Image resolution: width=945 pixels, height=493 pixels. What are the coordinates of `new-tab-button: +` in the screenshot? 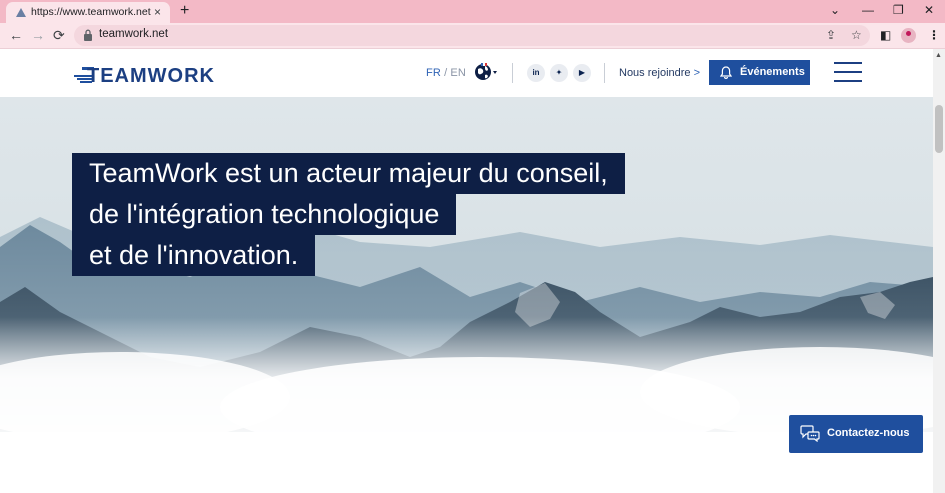 It's located at (184, 11).